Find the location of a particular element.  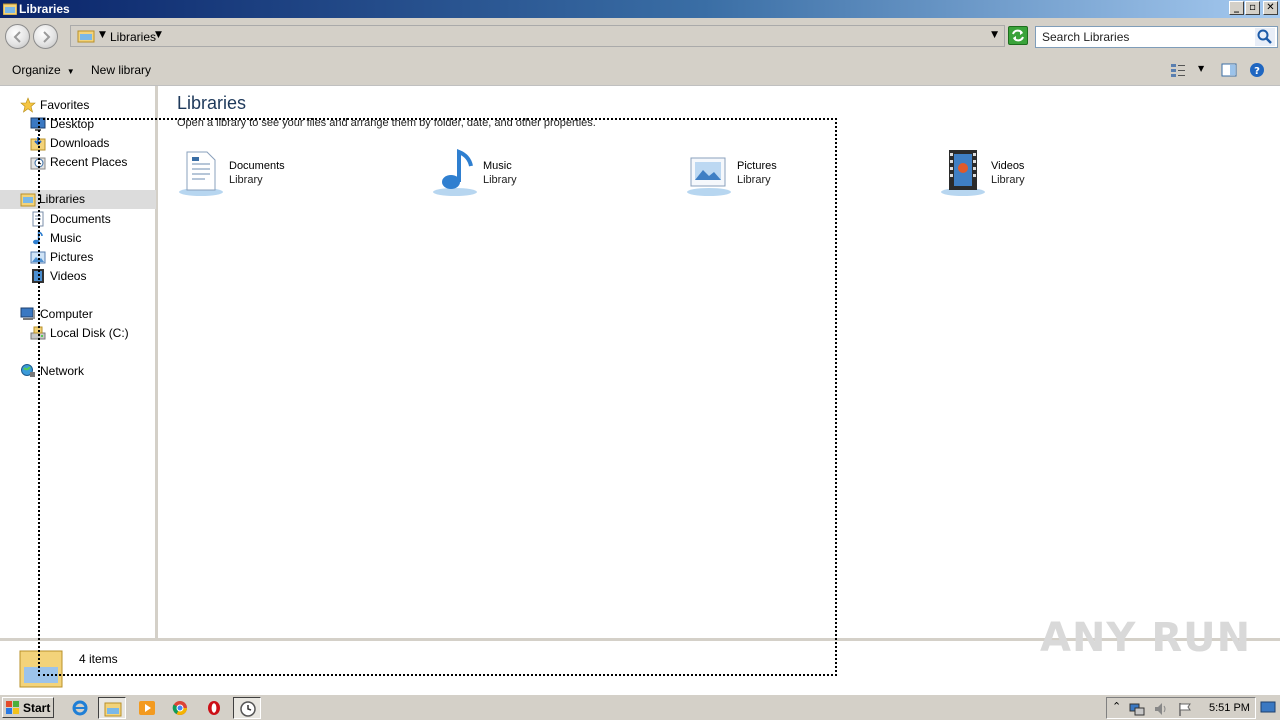

command-toolbar: Organize ▼ New library ▼ ? is located at coordinates (640, 70).